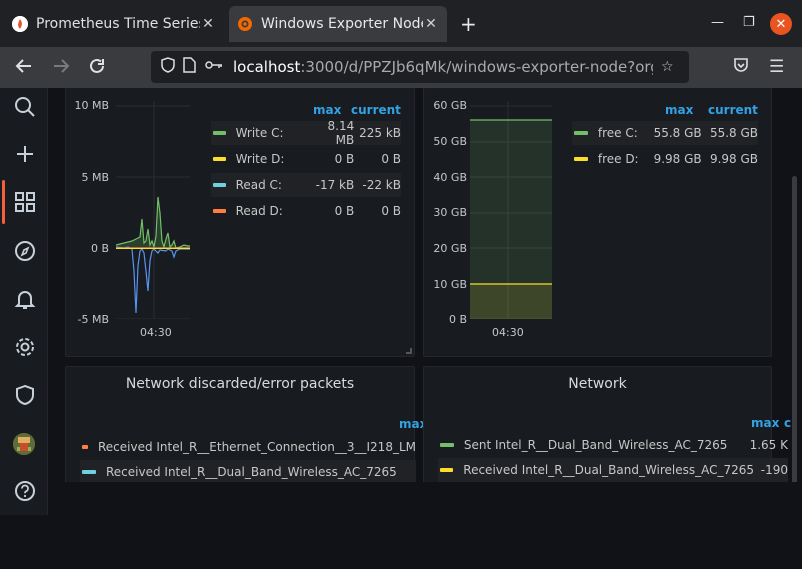  What do you see at coordinates (597, 384) in the screenshot?
I see `panel-title: Network` at bounding box center [597, 384].